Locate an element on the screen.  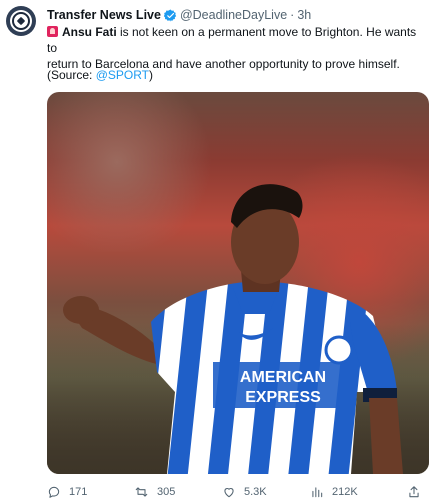
avatar is located at coordinates (21, 21).